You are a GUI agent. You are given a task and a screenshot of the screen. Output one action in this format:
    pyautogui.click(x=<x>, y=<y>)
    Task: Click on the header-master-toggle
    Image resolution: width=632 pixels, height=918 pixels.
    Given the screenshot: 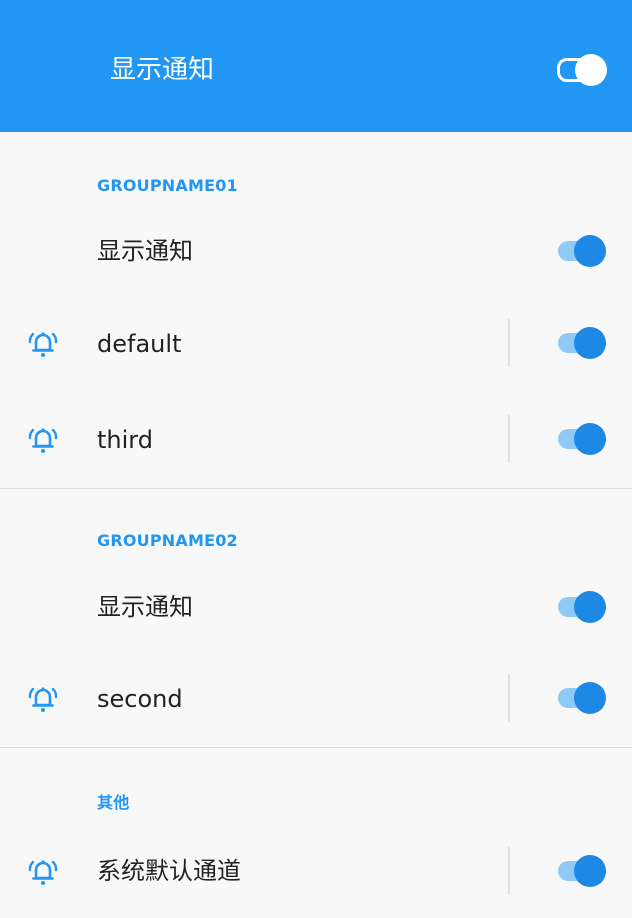 What is the action you would take?
    pyautogui.click(x=582, y=70)
    